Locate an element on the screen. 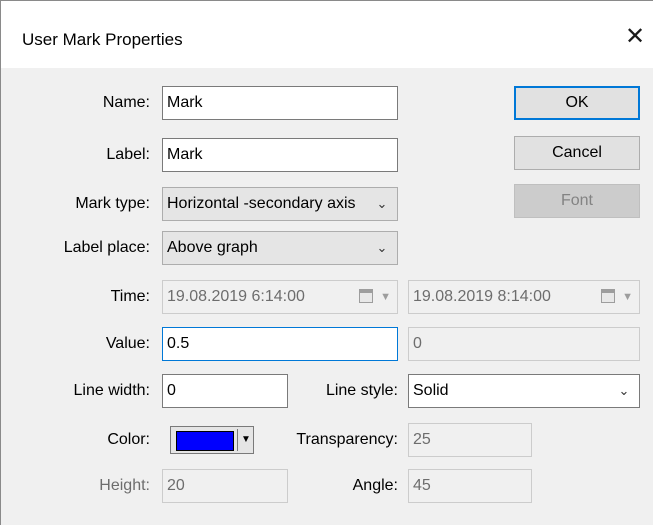 Image resolution: width=653 pixels, height=525 pixels. mark-type-select: Horizontal -secondary axis ⌄ is located at coordinates (280, 204).